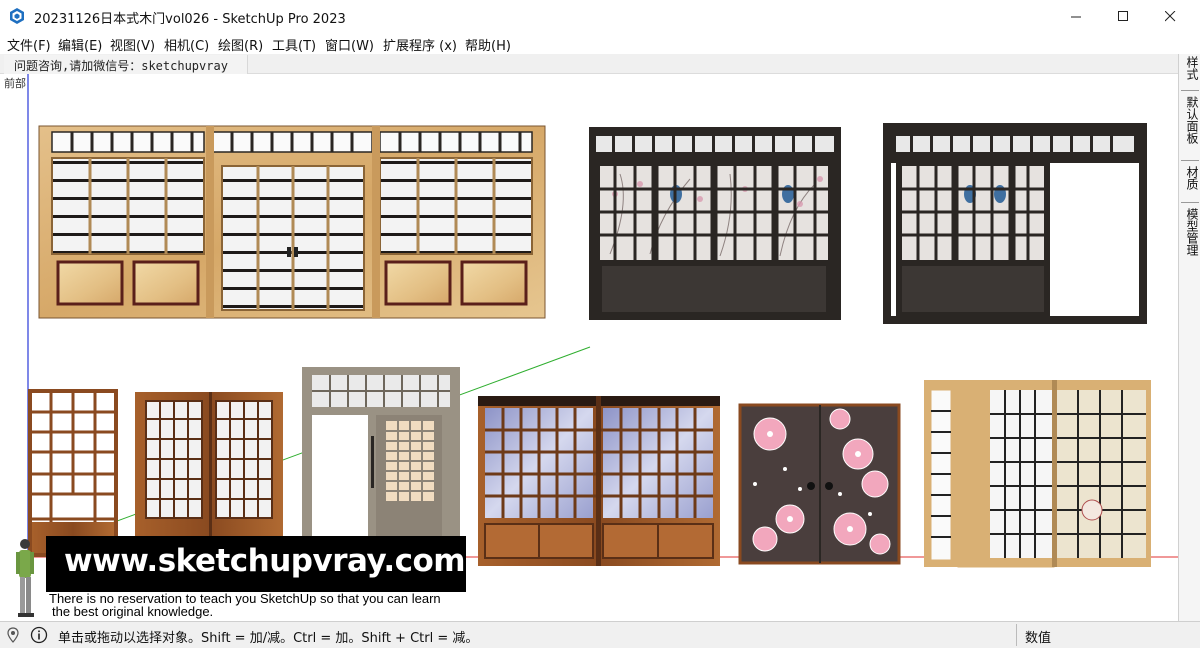 The image size is (1200, 648). I want to click on menu-help: 帮助(H), so click(488, 44).